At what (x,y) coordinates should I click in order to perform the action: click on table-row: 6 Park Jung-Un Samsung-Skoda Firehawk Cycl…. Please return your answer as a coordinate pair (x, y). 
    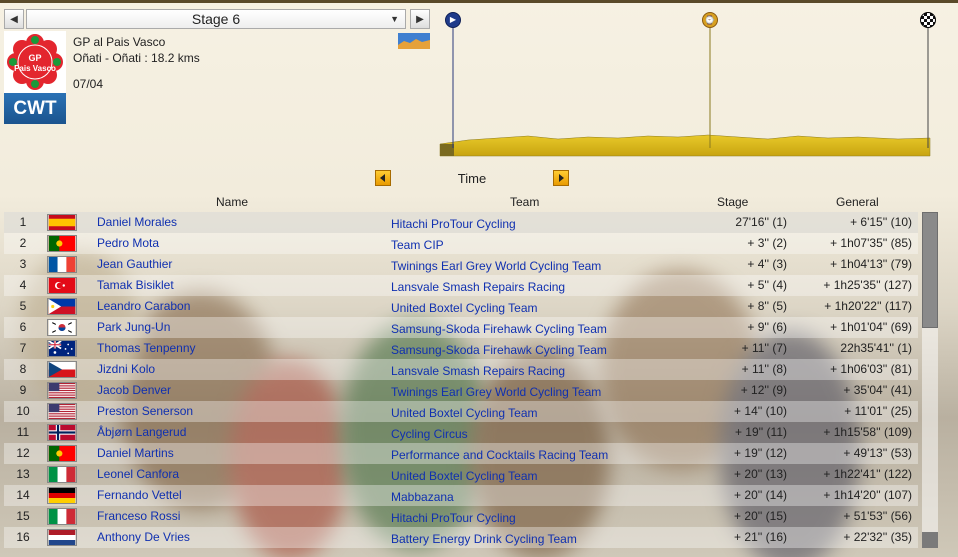
    Looking at the image, I should click on (461, 327).